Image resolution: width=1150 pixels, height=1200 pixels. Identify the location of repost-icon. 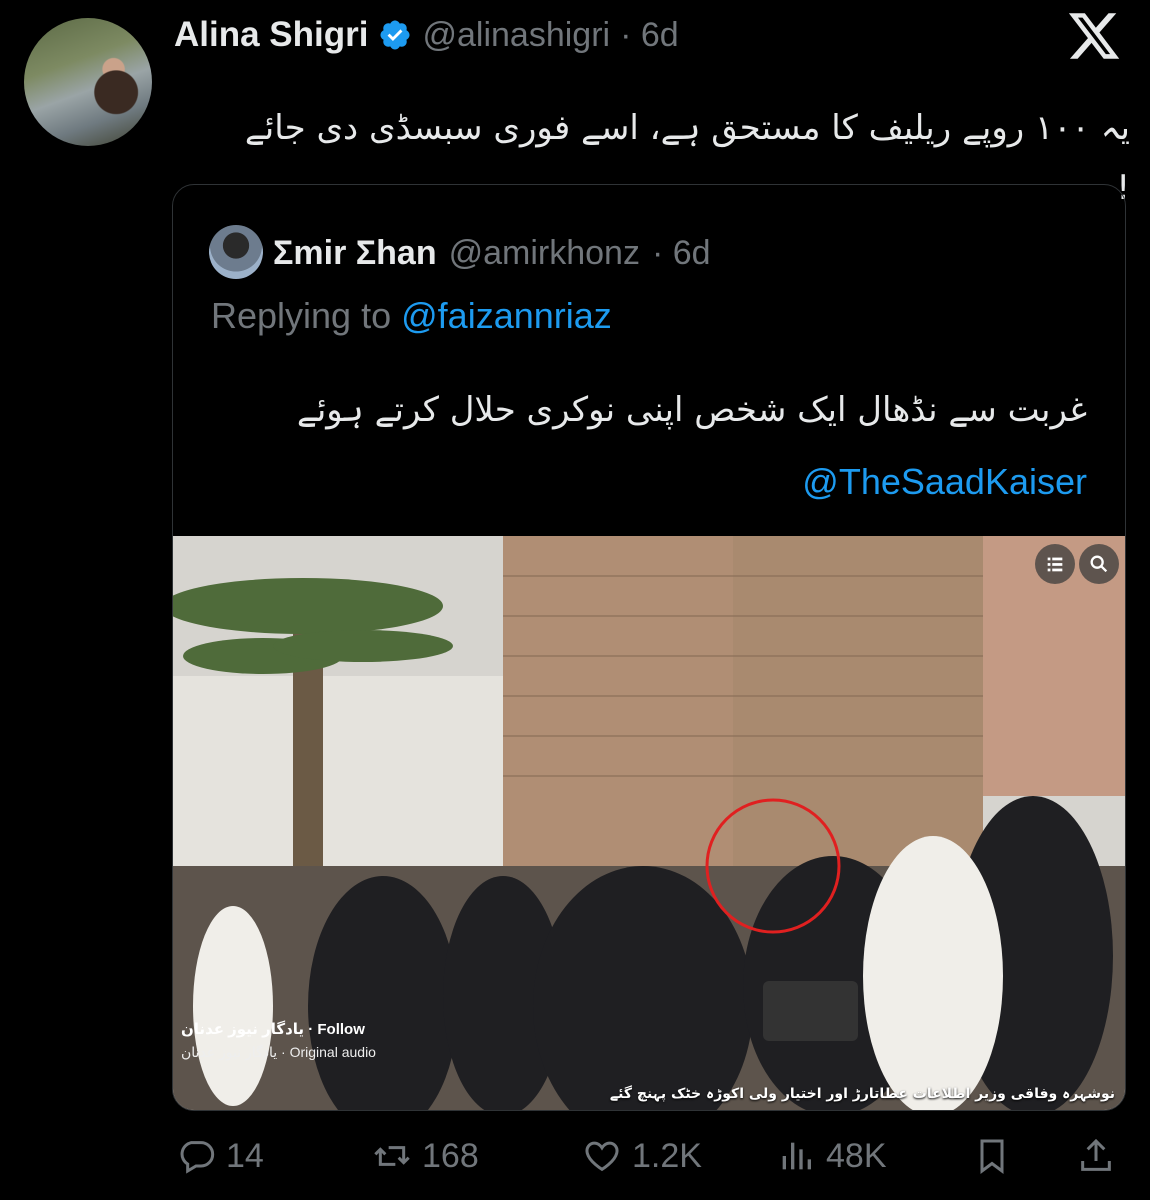
(392, 1156).